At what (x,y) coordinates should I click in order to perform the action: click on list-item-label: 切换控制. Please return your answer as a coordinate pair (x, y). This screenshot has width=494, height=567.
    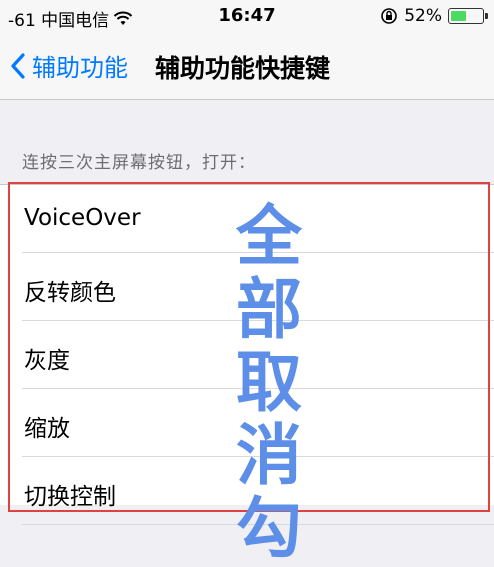
    Looking at the image, I should click on (70, 497).